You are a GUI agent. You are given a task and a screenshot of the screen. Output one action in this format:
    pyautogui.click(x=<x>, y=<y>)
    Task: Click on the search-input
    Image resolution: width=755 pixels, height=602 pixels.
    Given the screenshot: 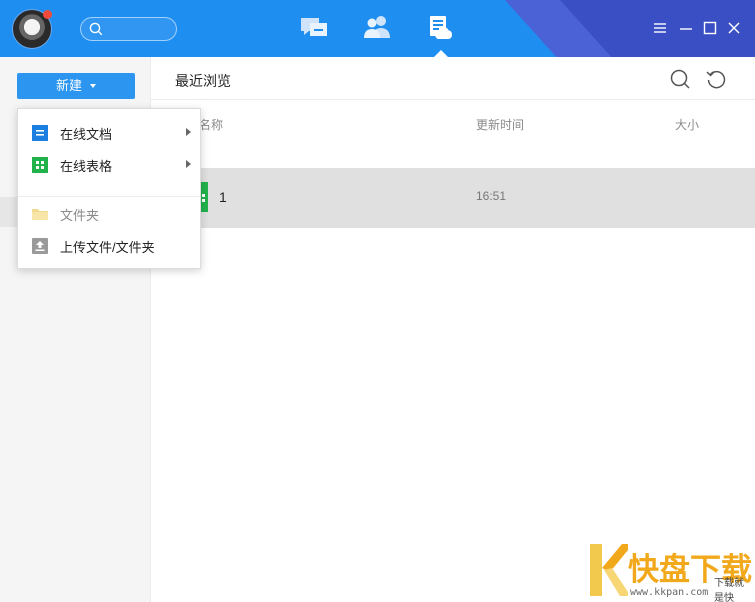 What is the action you would take?
    pyautogui.click(x=128, y=29)
    